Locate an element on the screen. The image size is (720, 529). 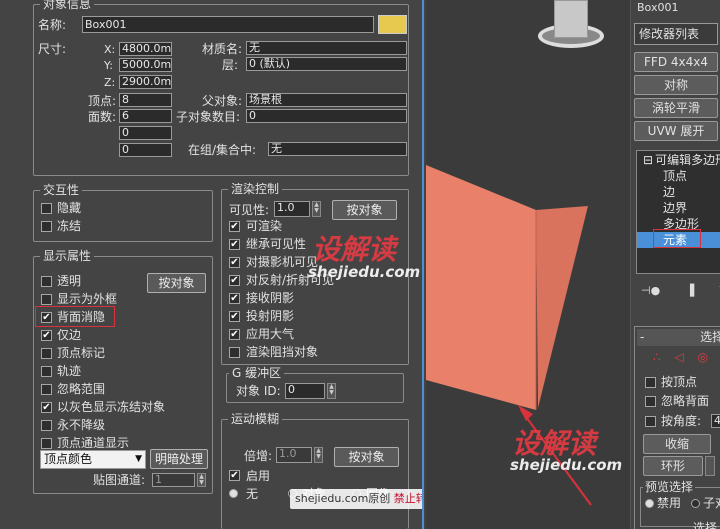
subobject-radio is located at coordinates (695, 503).